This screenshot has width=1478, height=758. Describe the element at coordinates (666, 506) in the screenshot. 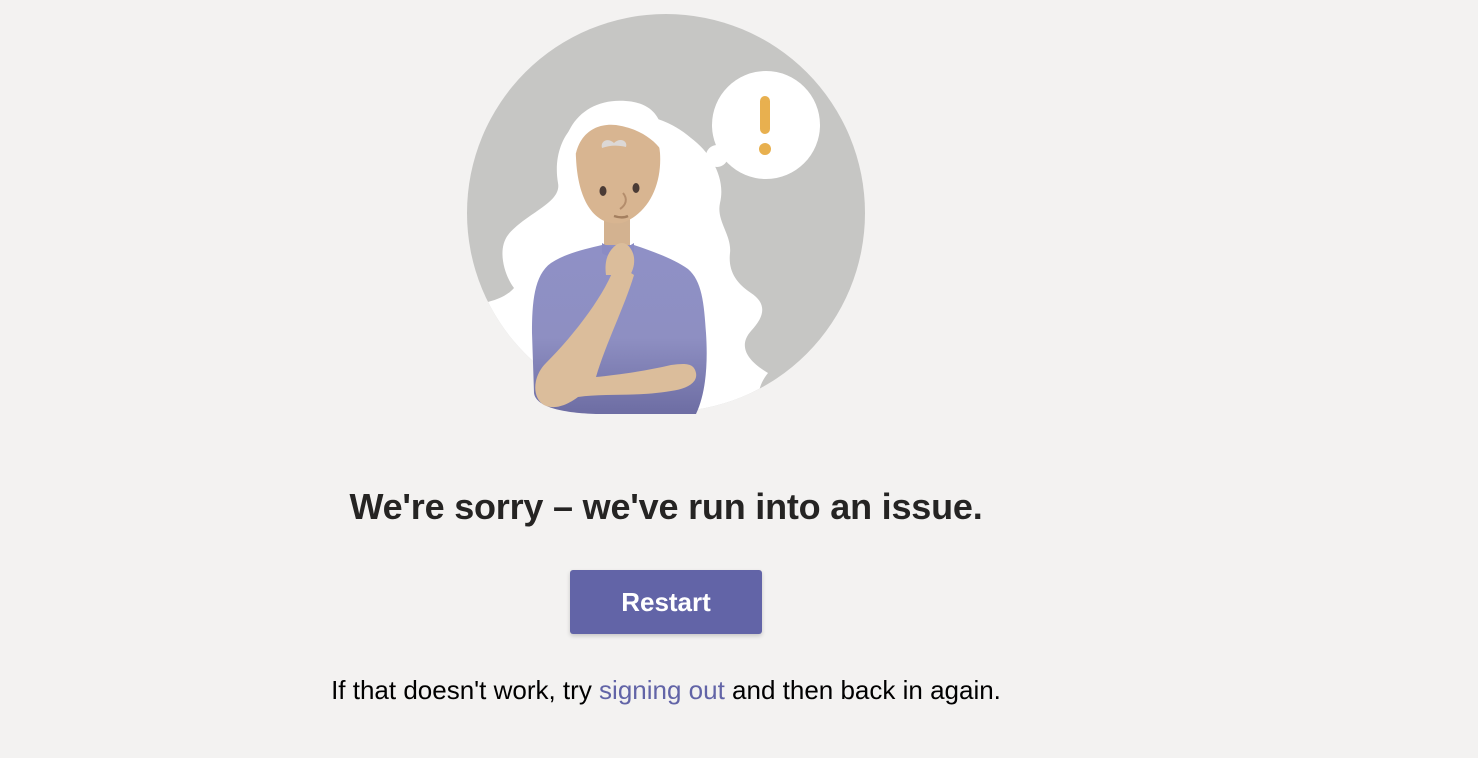

I see `error-headline: We're sorry – we've run into an issue.` at that location.